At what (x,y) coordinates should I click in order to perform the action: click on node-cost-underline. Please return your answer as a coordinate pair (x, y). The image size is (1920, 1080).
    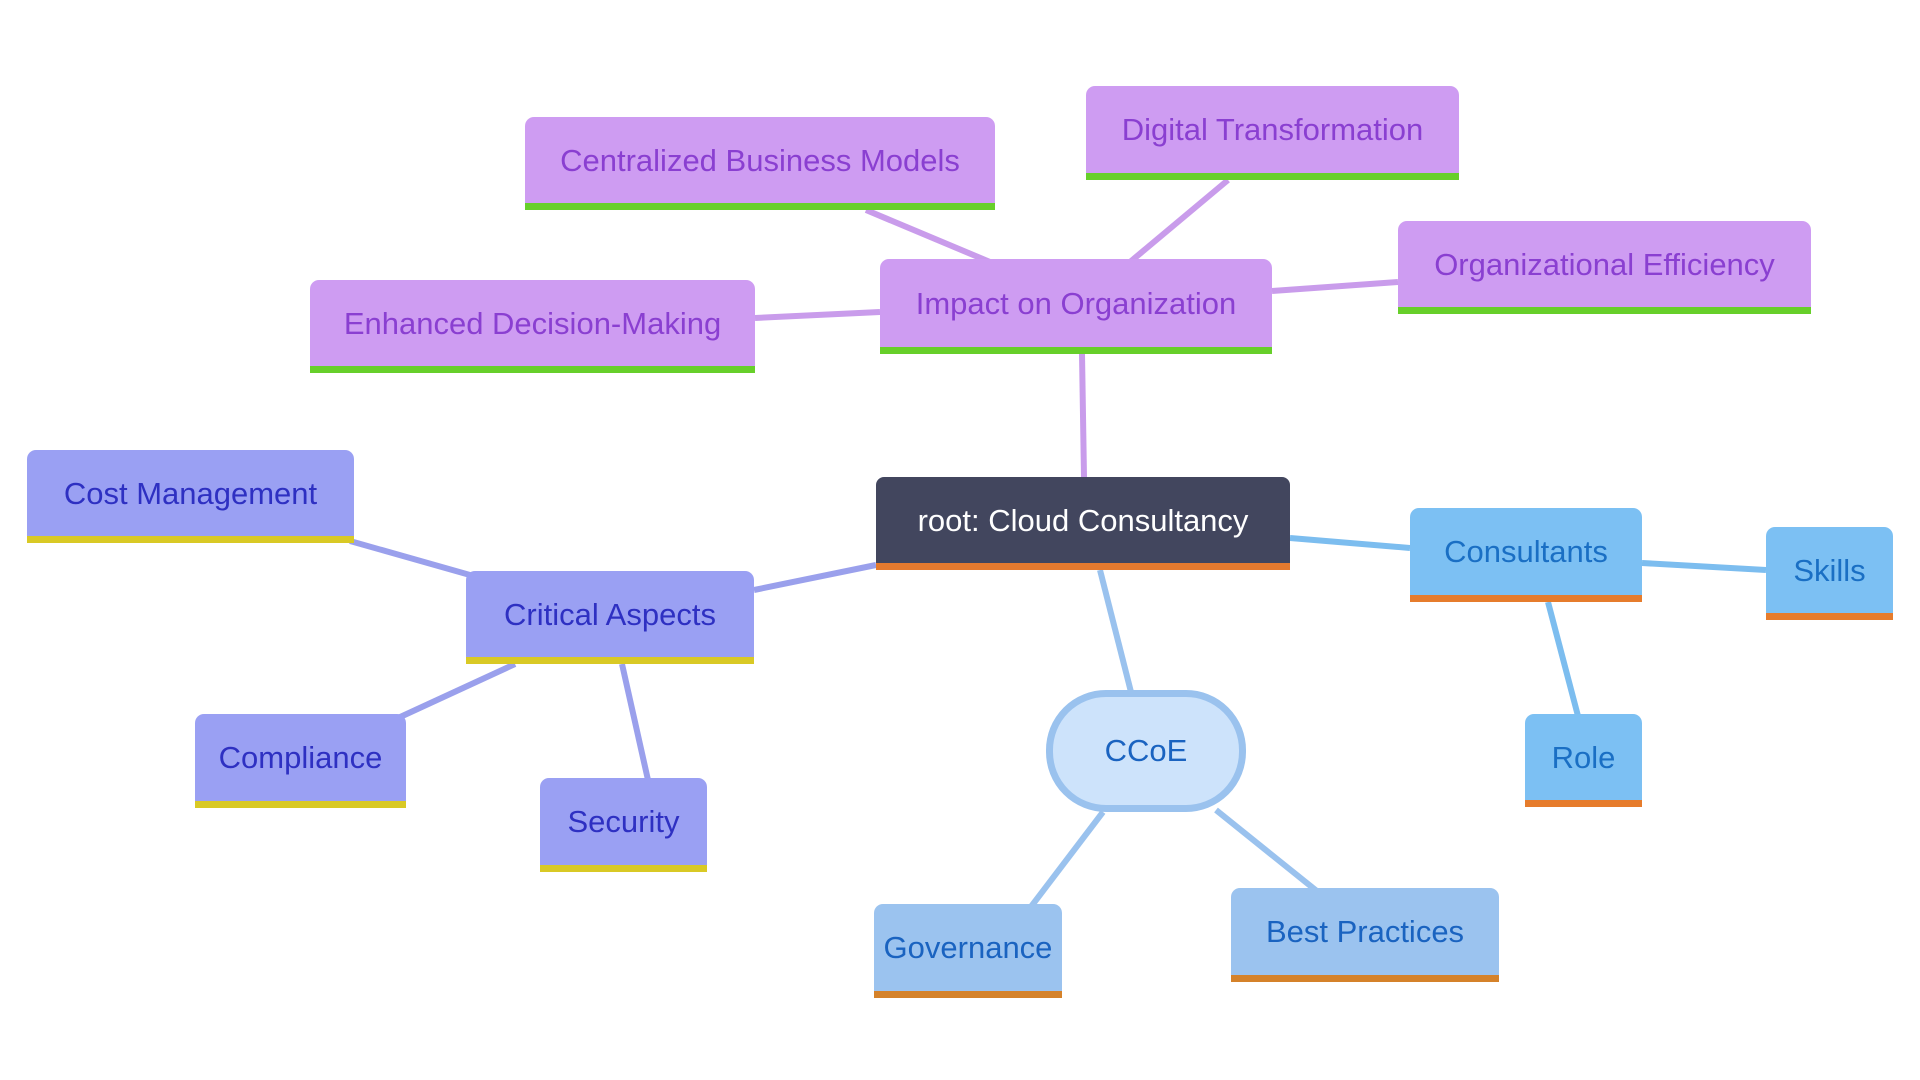
    Looking at the image, I should click on (190, 539).